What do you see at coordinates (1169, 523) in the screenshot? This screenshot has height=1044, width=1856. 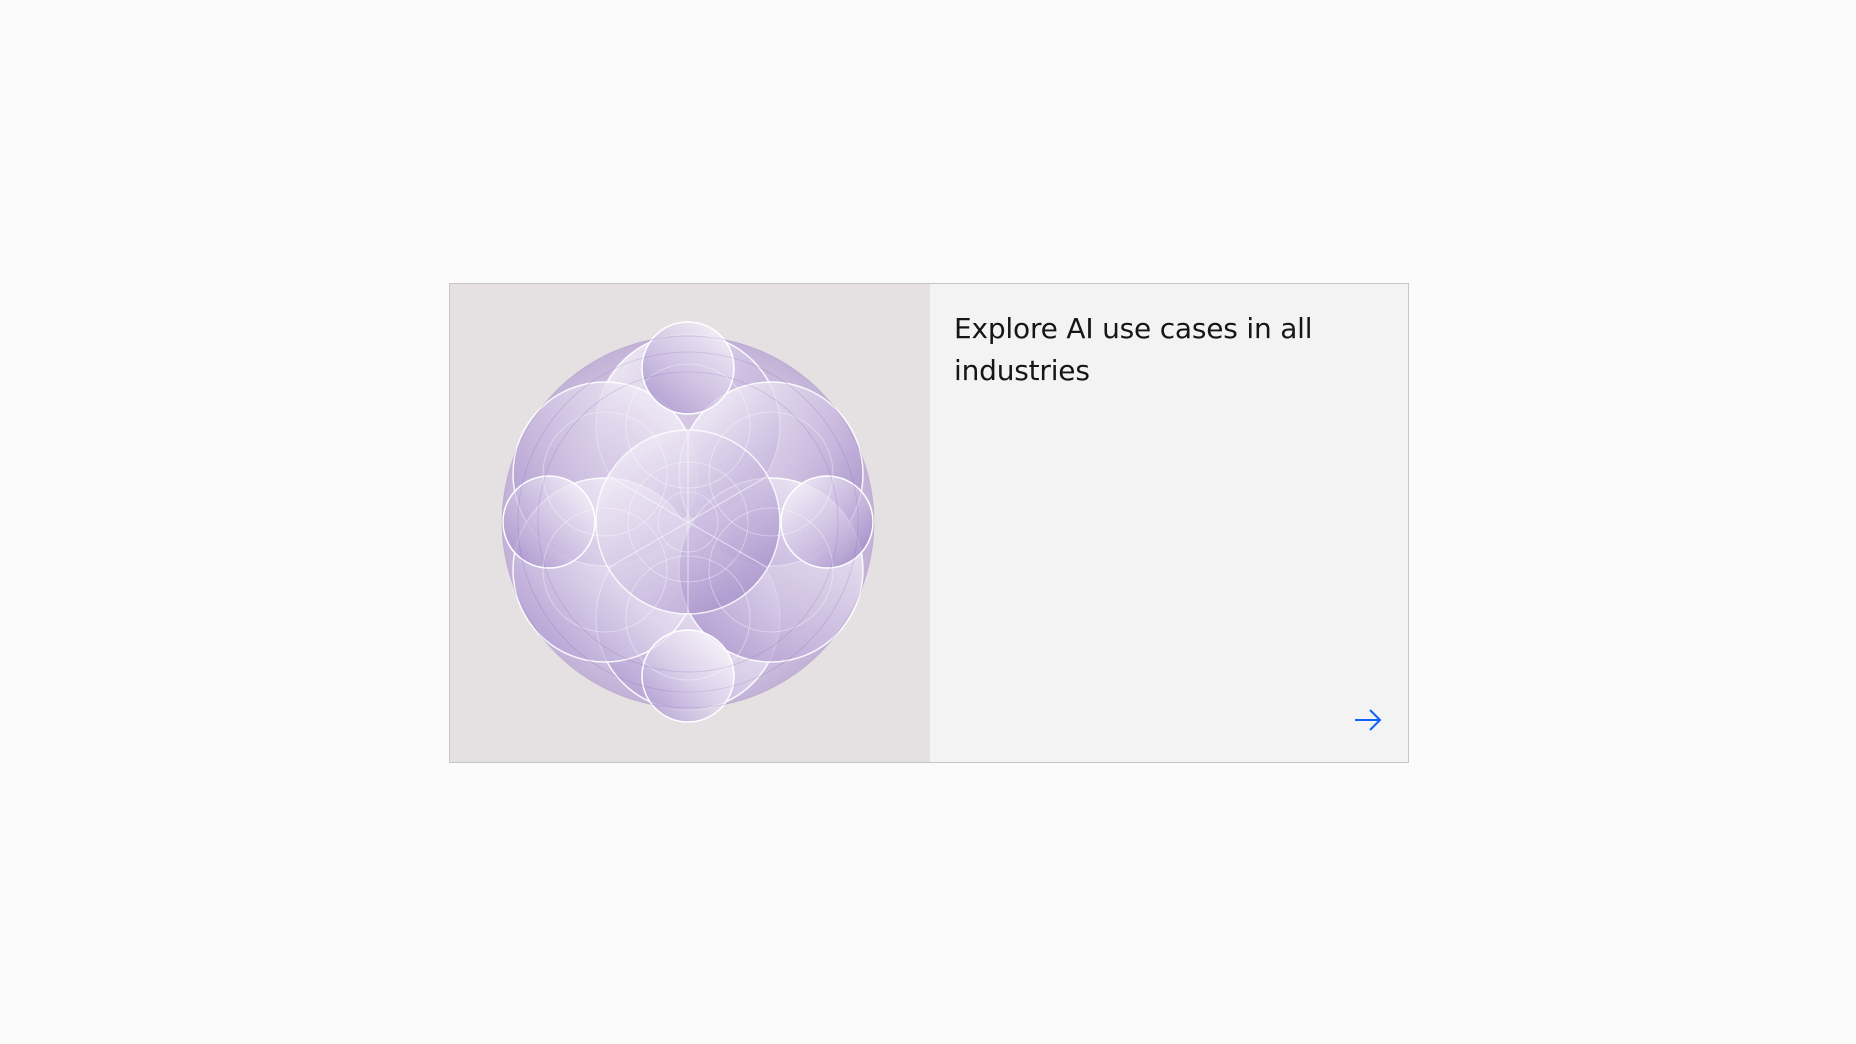 I see `card-content: Explore AI use cases in all industries` at bounding box center [1169, 523].